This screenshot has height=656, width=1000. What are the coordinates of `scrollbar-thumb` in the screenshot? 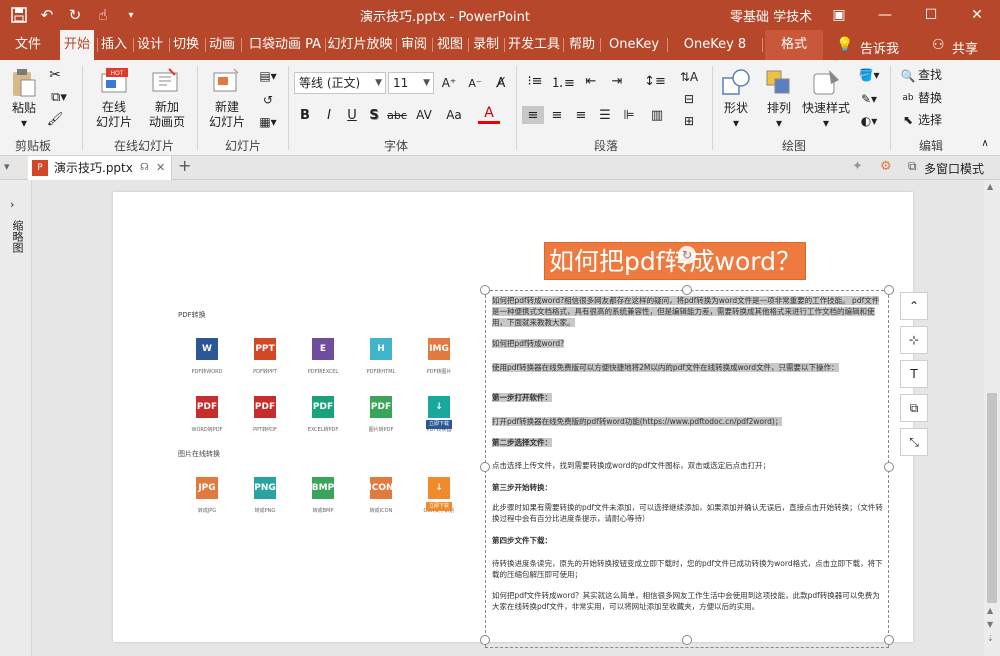 It's located at (992, 498).